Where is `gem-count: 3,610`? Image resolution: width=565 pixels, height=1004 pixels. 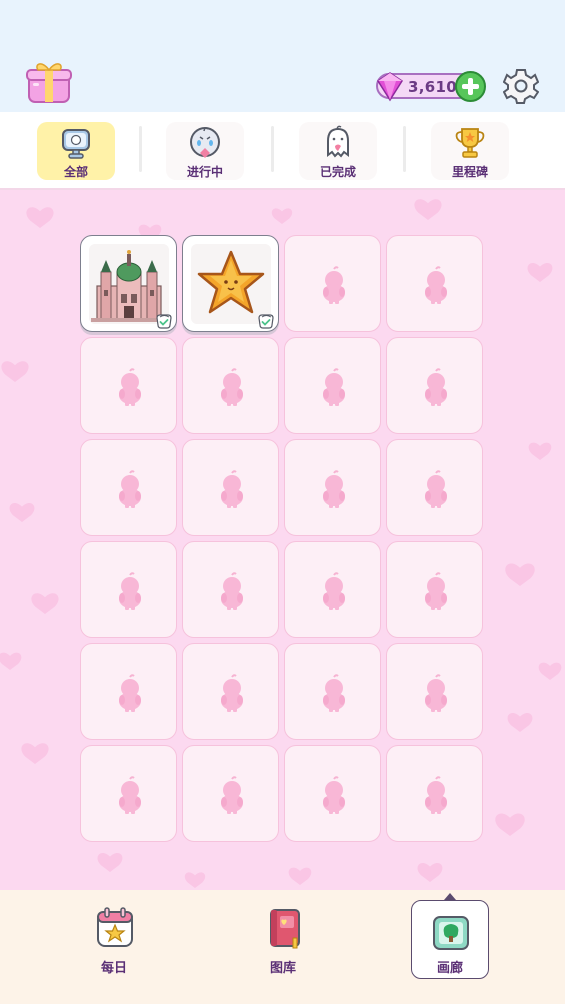 gem-count: 3,610 is located at coordinates (432, 87).